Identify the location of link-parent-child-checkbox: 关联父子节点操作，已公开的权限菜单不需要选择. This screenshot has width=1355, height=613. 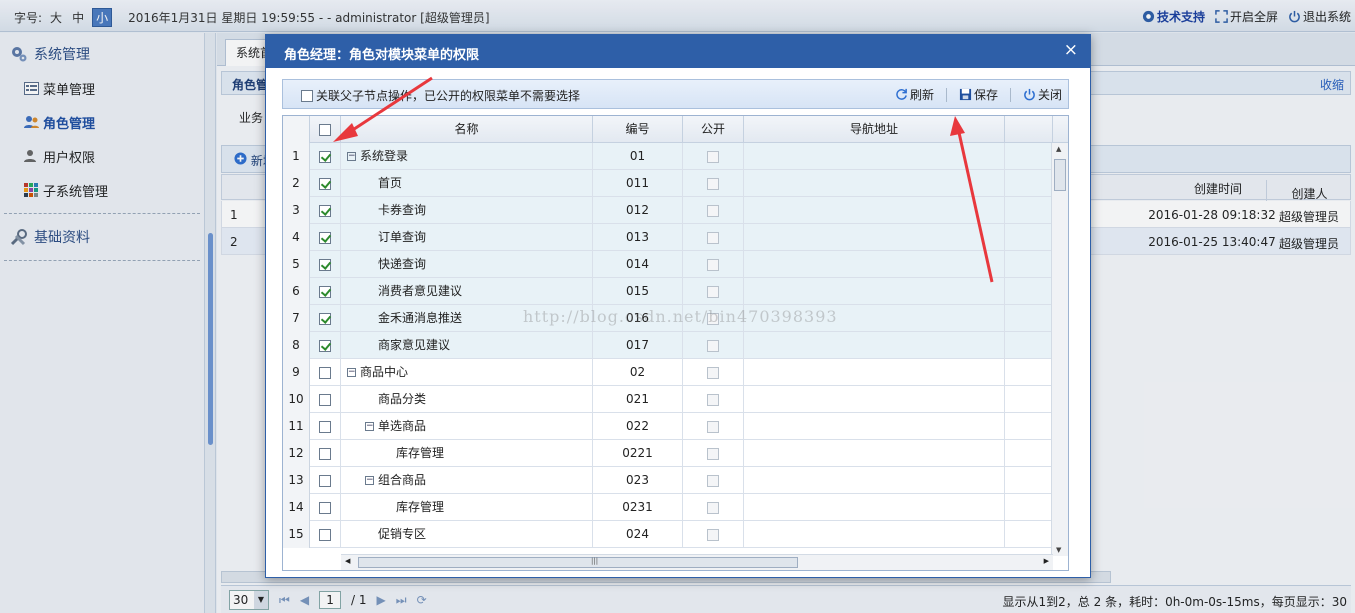
(440, 95).